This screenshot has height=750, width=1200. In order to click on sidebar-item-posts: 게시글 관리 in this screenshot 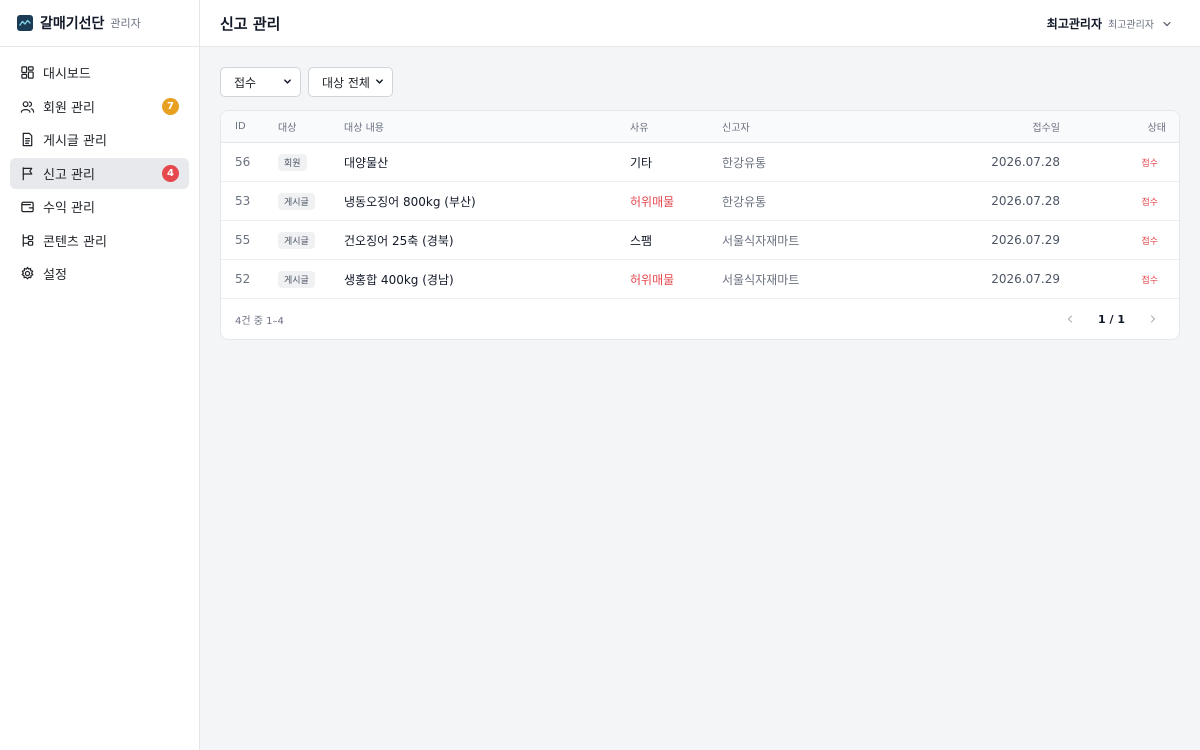, I will do `click(99, 139)`.